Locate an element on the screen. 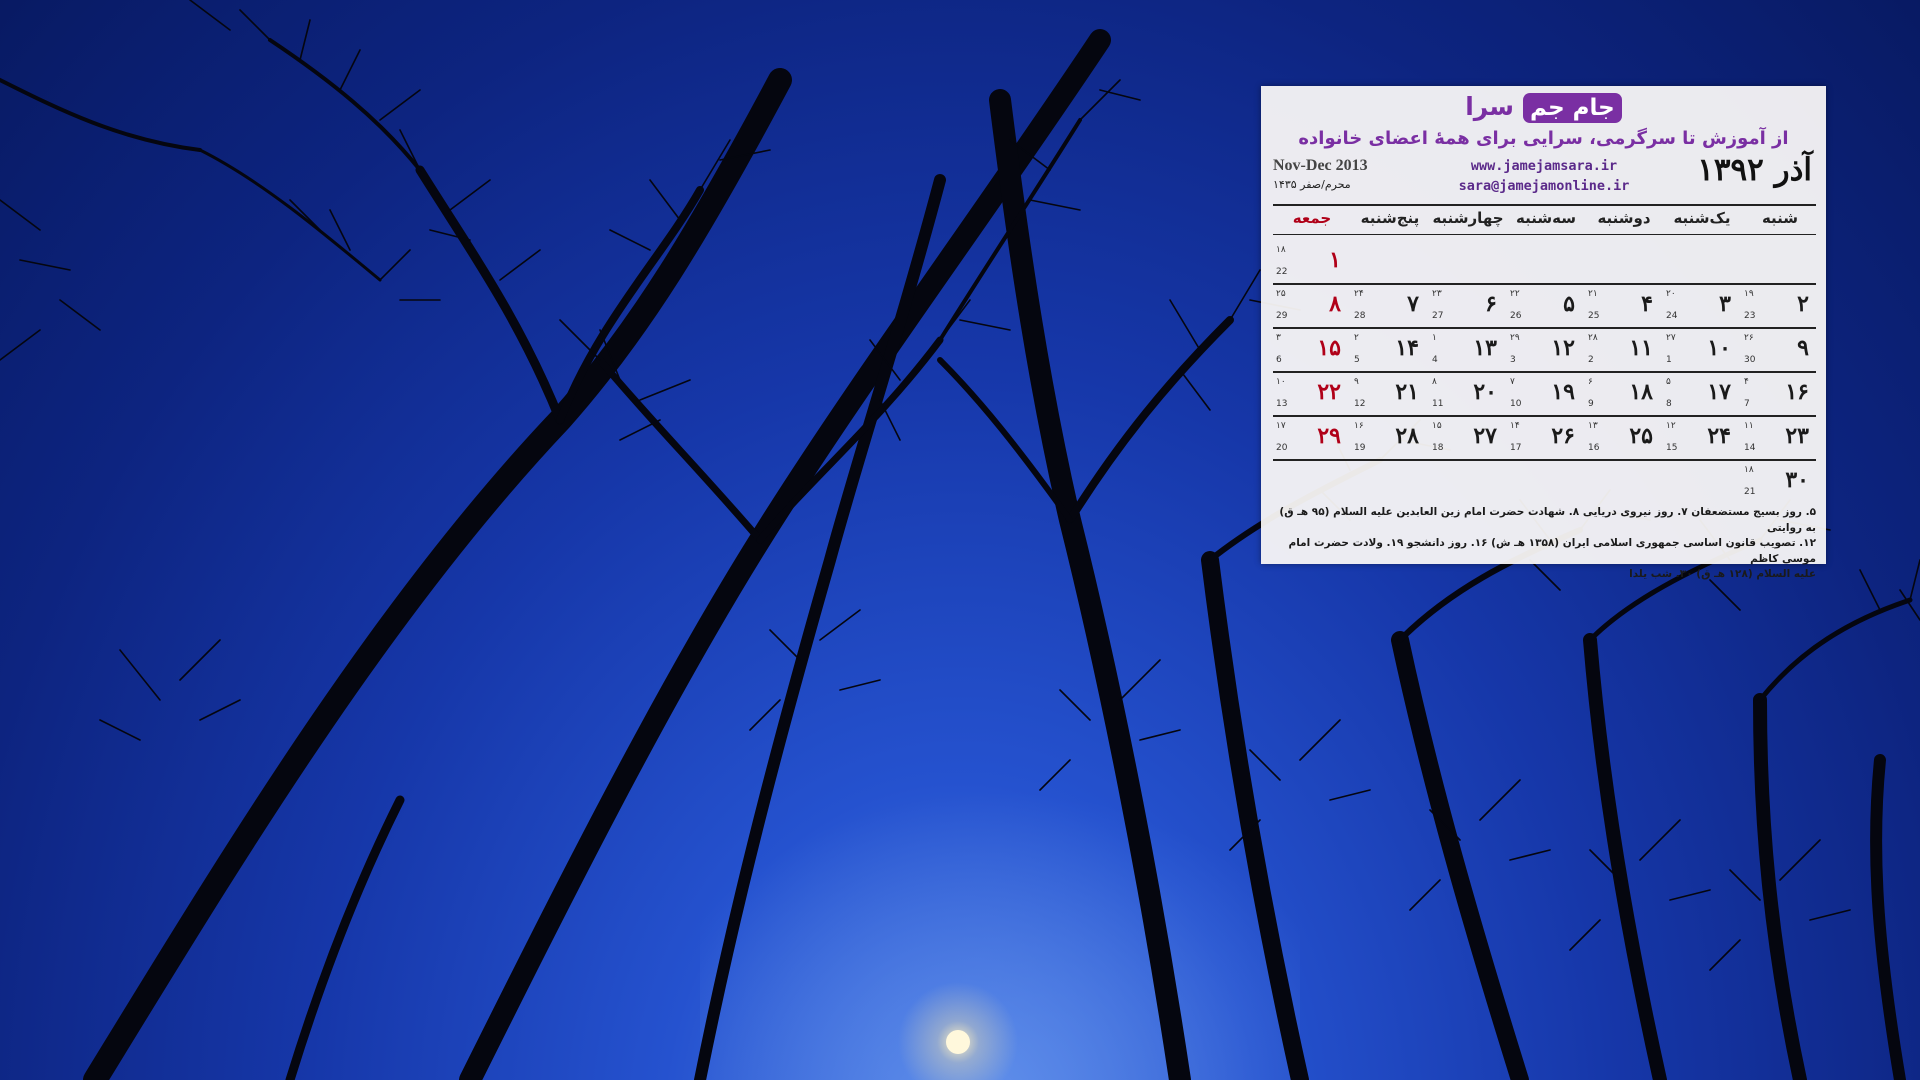  day-cell: ۴ ۲۱ 25 is located at coordinates (1624, 306).